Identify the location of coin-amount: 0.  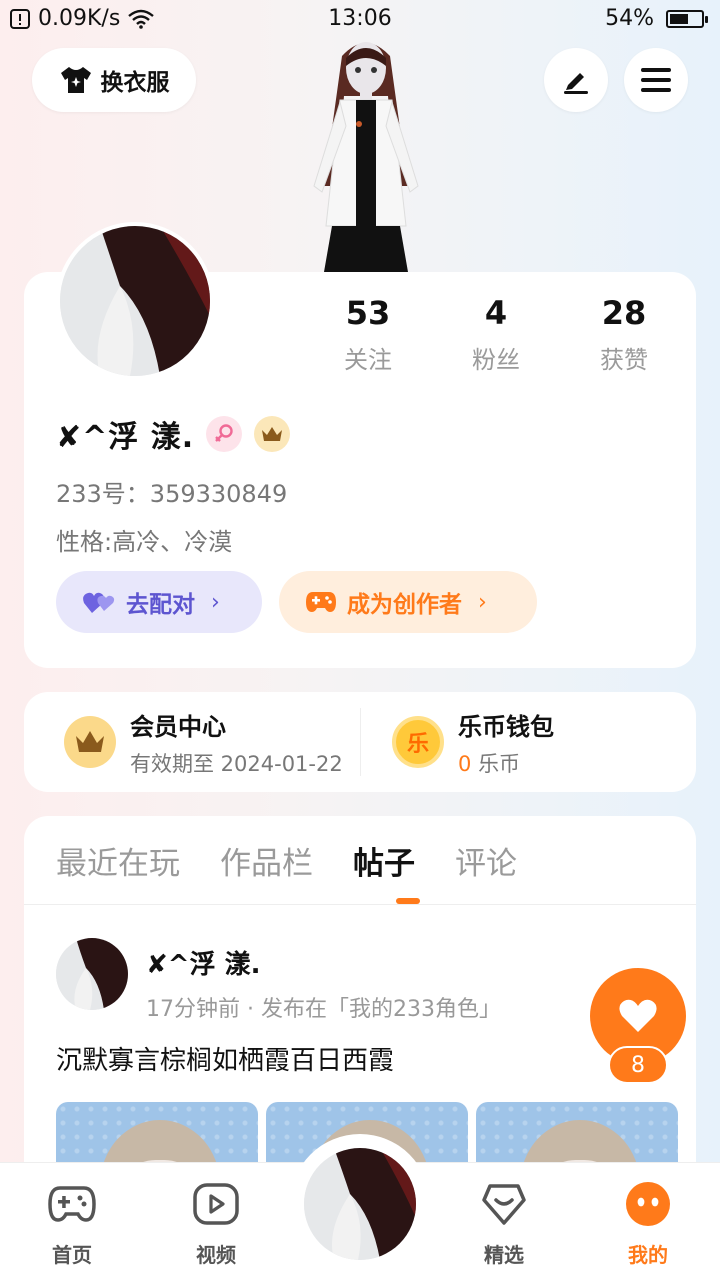
(465, 763).